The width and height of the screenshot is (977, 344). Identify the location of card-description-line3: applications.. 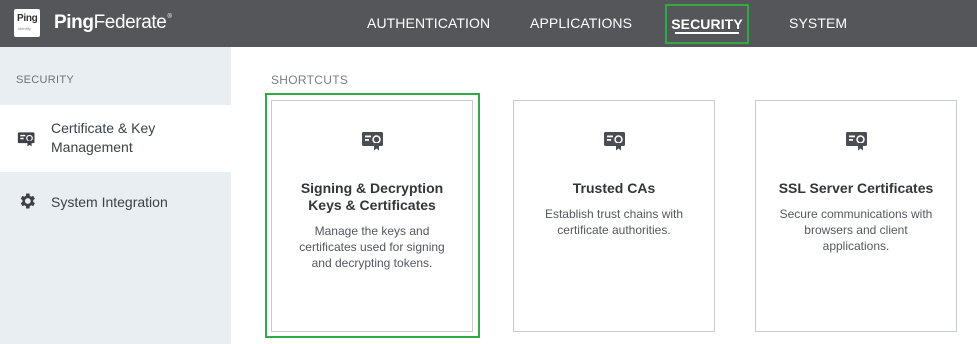
(856, 246).